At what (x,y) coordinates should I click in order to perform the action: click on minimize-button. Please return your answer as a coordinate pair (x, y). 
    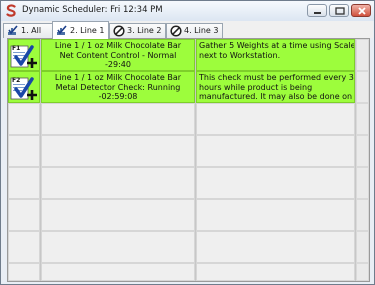
    Looking at the image, I should click on (317, 10).